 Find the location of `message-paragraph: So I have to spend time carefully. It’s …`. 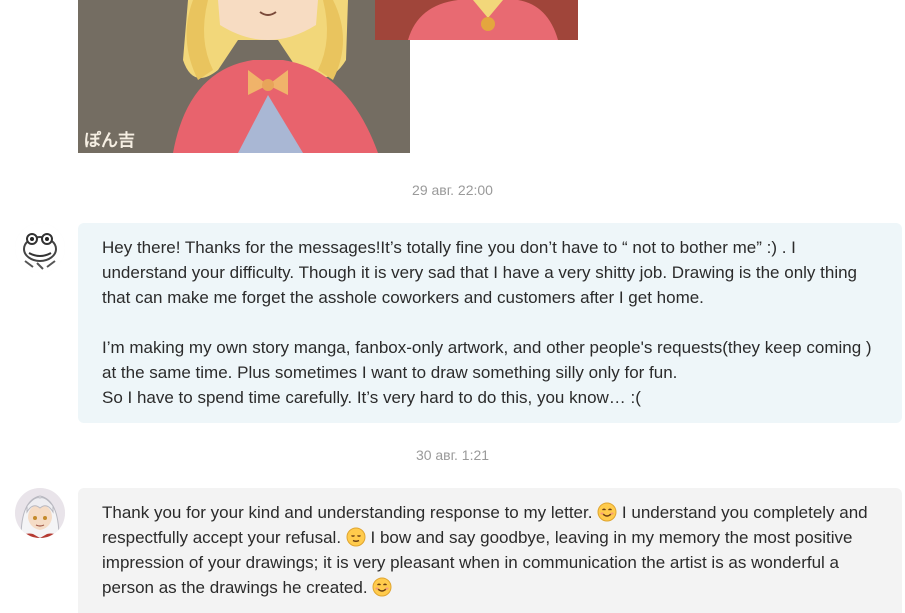

message-paragraph: So I have to spend time carefully. It’s … is located at coordinates (371, 397).